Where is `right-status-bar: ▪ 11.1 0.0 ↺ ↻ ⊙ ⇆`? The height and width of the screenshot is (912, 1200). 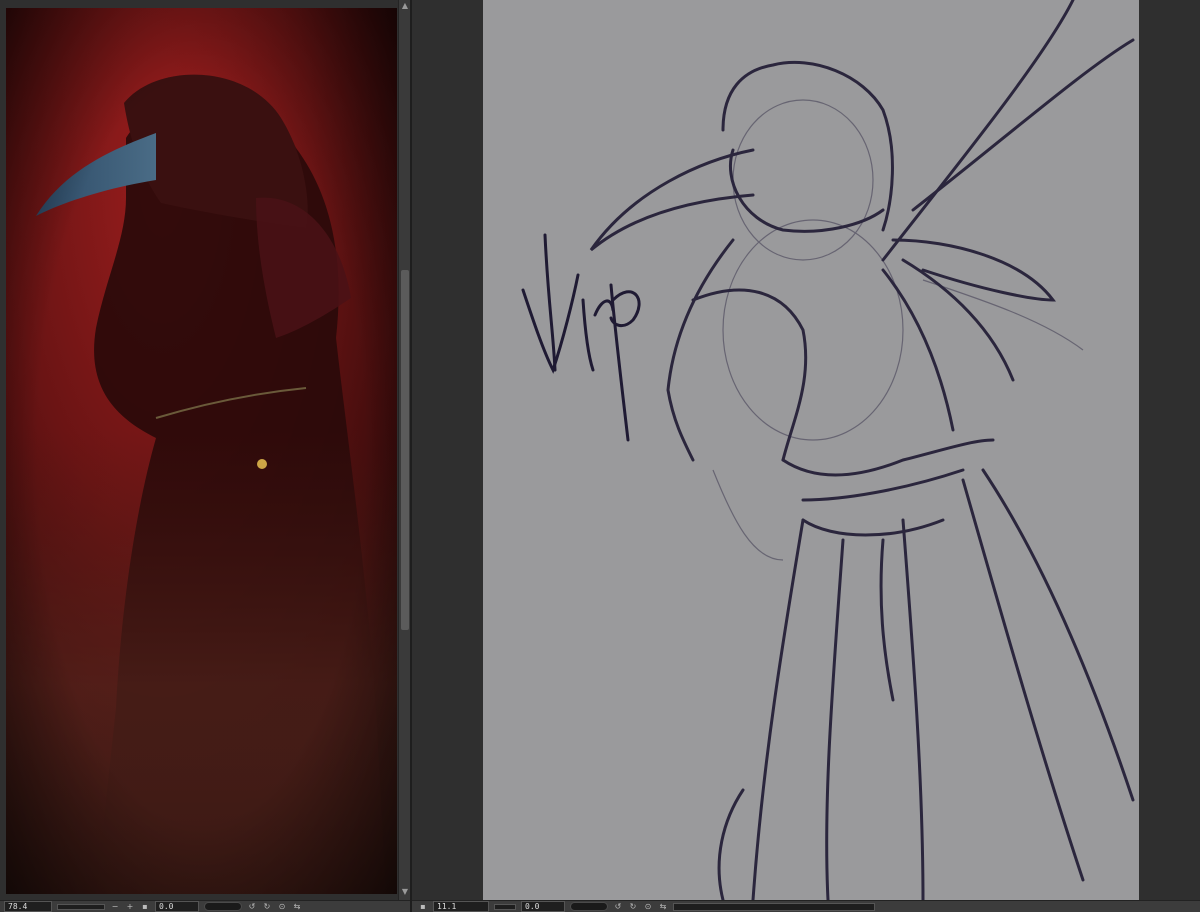
right-status-bar: ▪ 11.1 0.0 ↺ ↻ ⊙ ⇆ is located at coordinates (806, 906).